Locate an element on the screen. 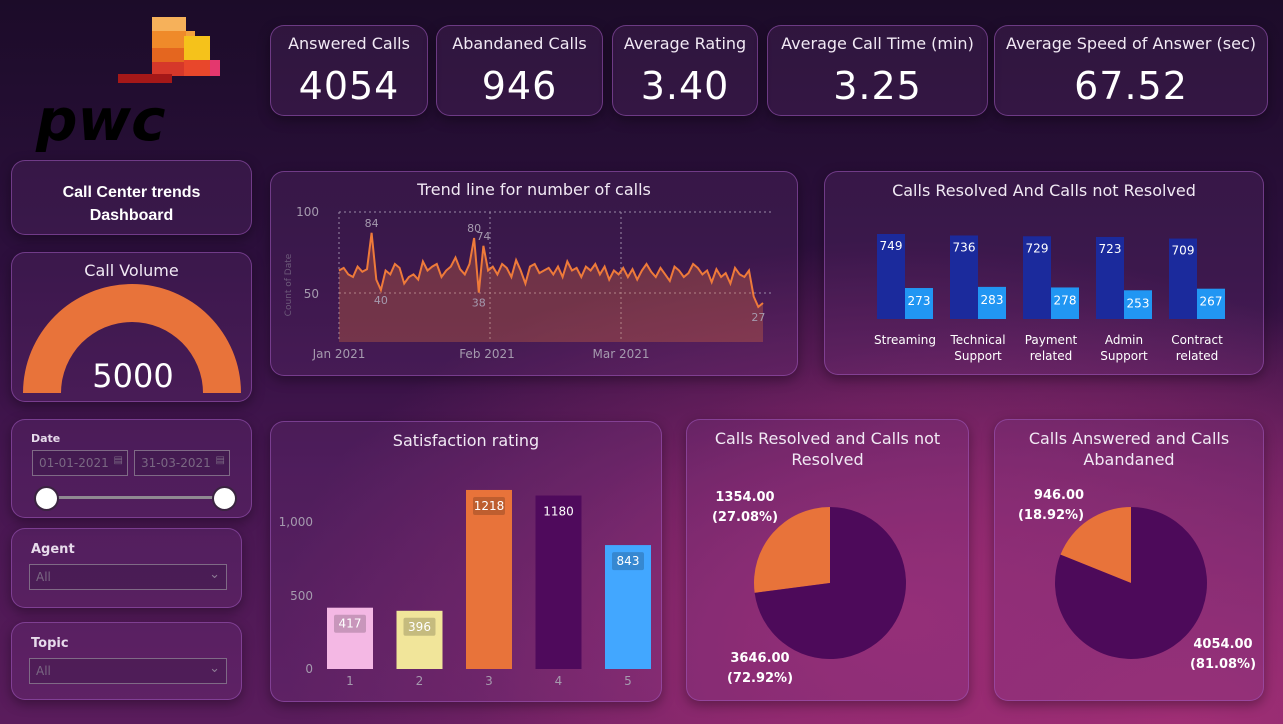 The image size is (1283, 724). date-range-track is located at coordinates (136, 497).